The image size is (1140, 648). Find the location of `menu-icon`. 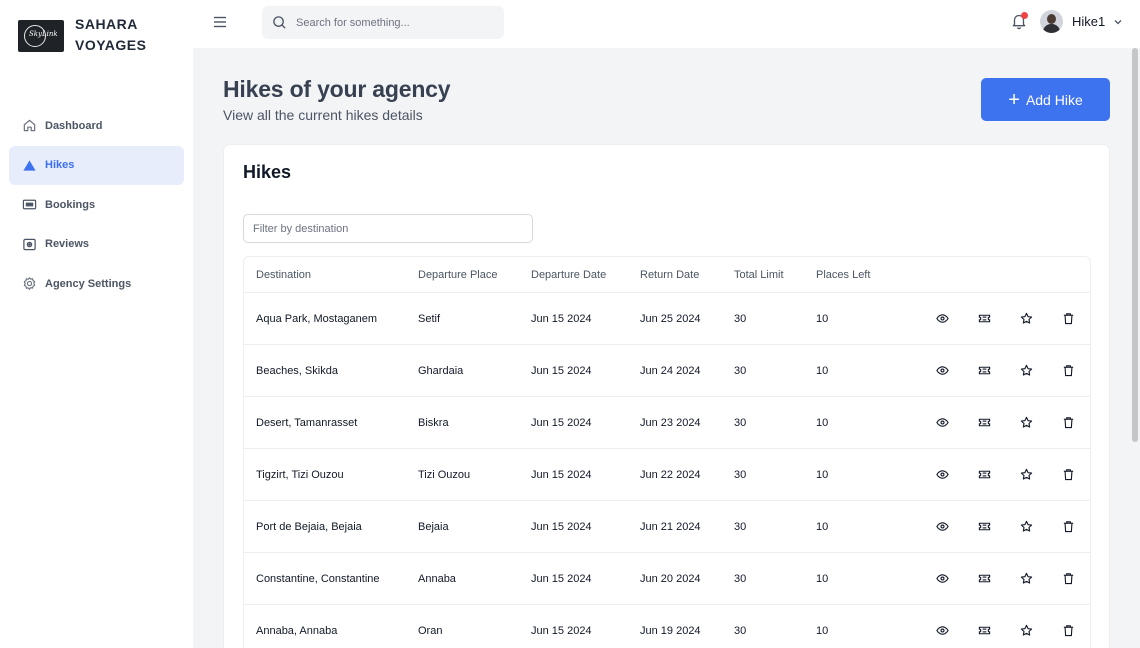

menu-icon is located at coordinates (220, 22).